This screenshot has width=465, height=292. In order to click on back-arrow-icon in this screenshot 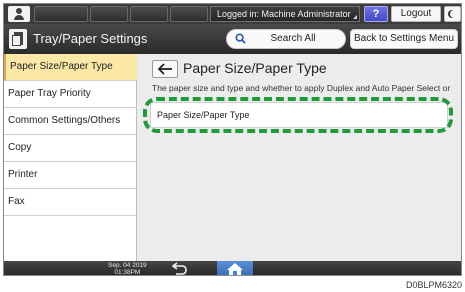, I will do `click(164, 69)`.